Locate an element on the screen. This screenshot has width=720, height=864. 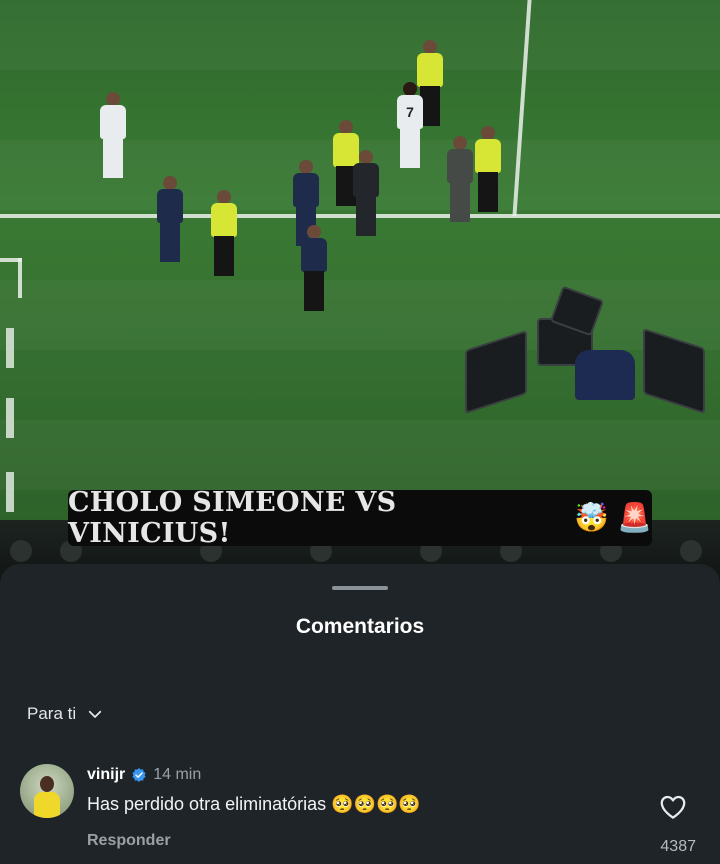
filter-label: Para ti is located at coordinates (52, 713).